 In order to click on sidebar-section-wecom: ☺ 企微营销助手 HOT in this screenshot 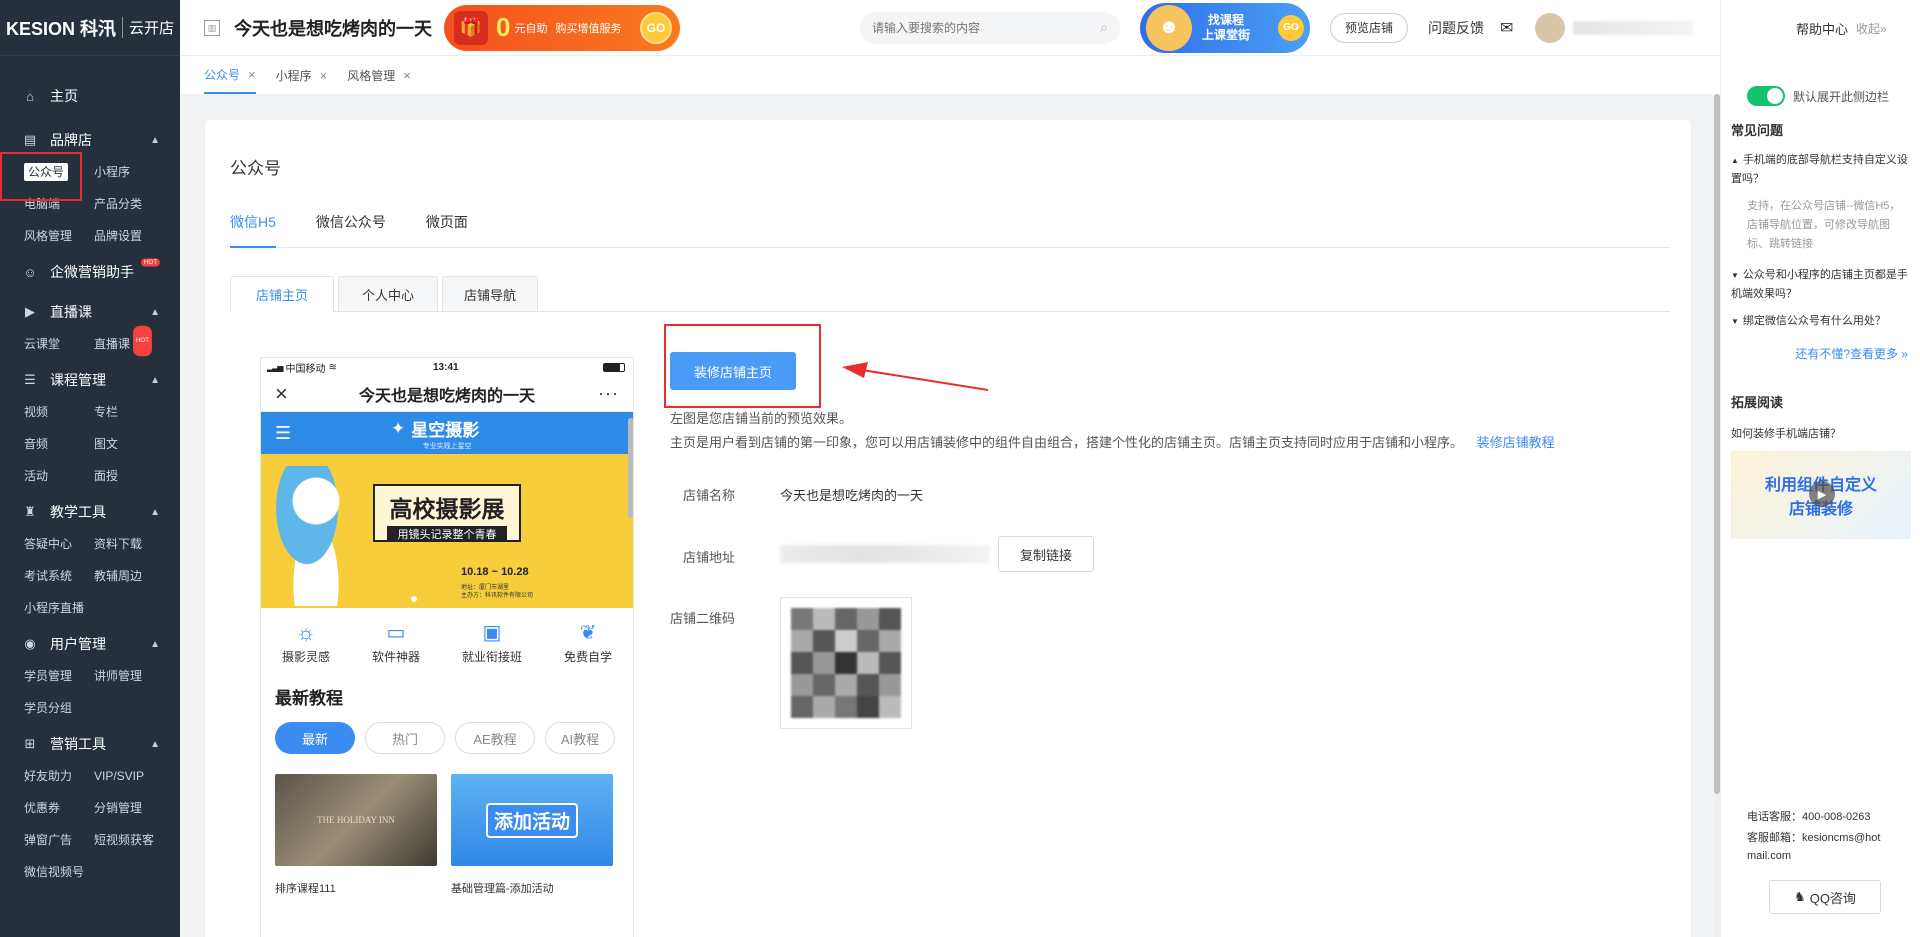, I will do `click(90, 272)`.